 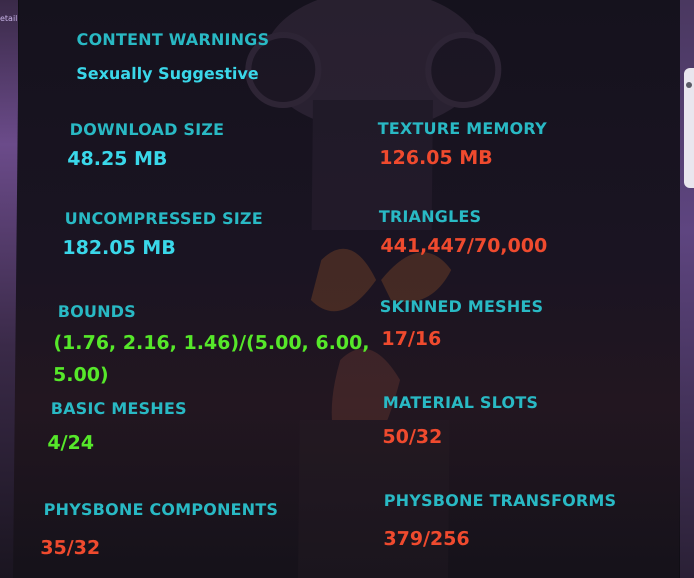 I want to click on uncompressed-size-label: UNCOMPRESSED SIZE, so click(x=163, y=218).